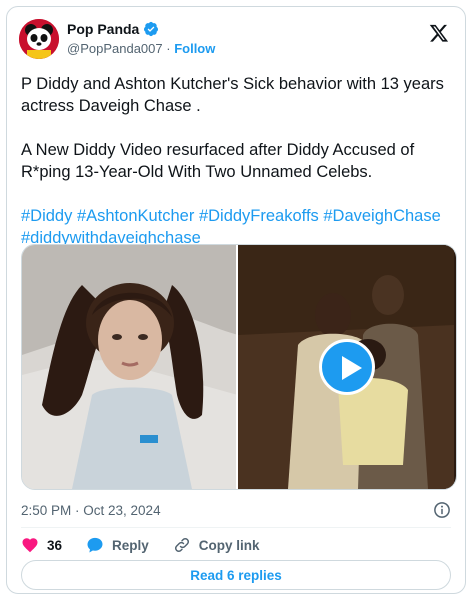 This screenshot has height=600, width=472. I want to click on play-icon, so click(347, 367).